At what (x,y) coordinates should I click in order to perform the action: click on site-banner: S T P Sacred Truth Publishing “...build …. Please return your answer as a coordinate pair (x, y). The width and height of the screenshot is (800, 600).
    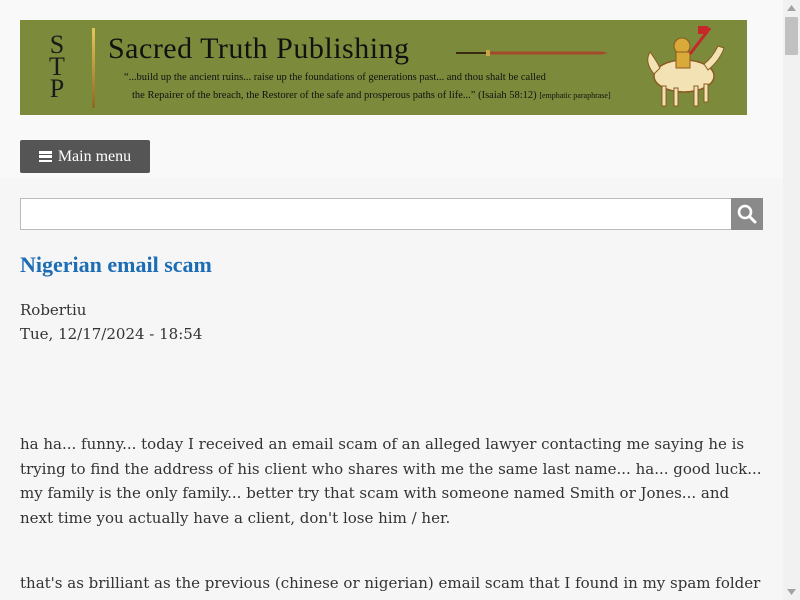
    Looking at the image, I should click on (383, 67).